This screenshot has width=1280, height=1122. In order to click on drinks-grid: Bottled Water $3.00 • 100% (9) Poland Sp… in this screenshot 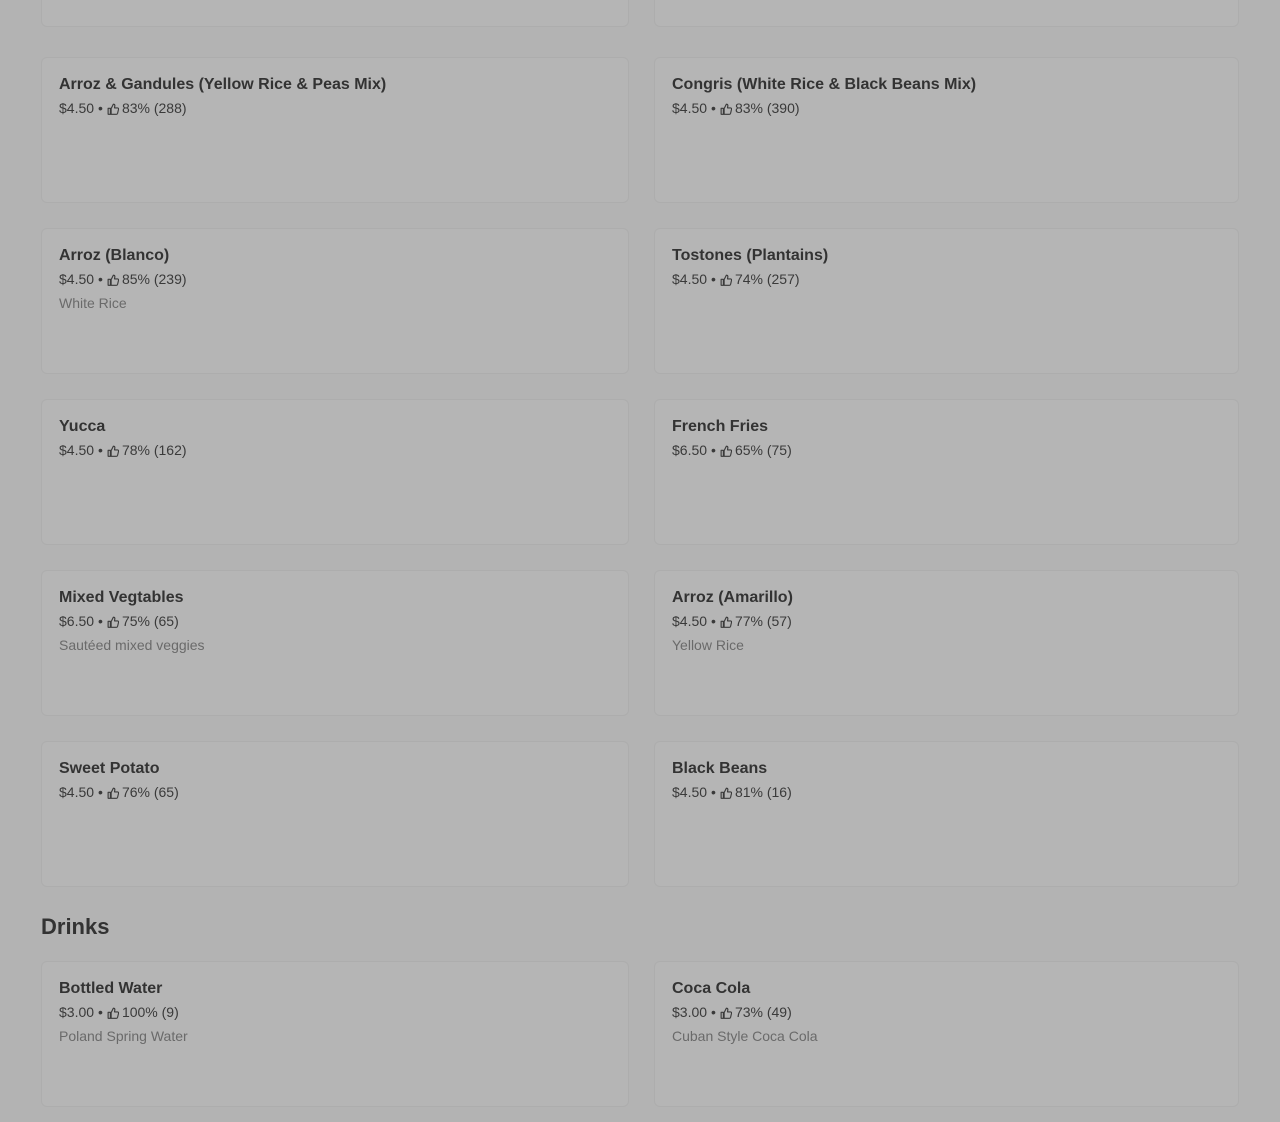, I will do `click(640, 1034)`.